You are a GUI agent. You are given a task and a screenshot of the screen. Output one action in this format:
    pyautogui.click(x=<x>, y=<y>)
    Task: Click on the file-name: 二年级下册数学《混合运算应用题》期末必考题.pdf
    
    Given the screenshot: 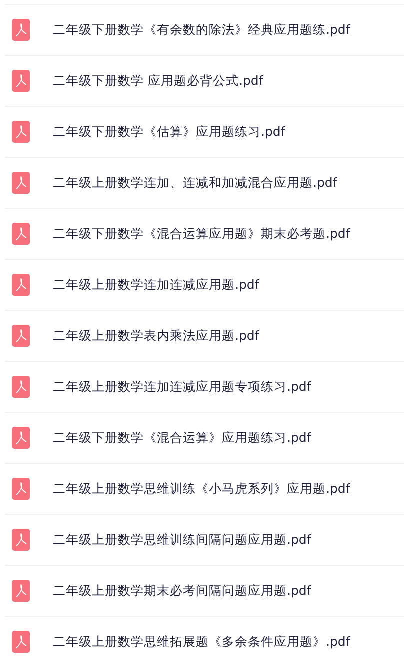 What is the action you would take?
    pyautogui.click(x=201, y=234)
    